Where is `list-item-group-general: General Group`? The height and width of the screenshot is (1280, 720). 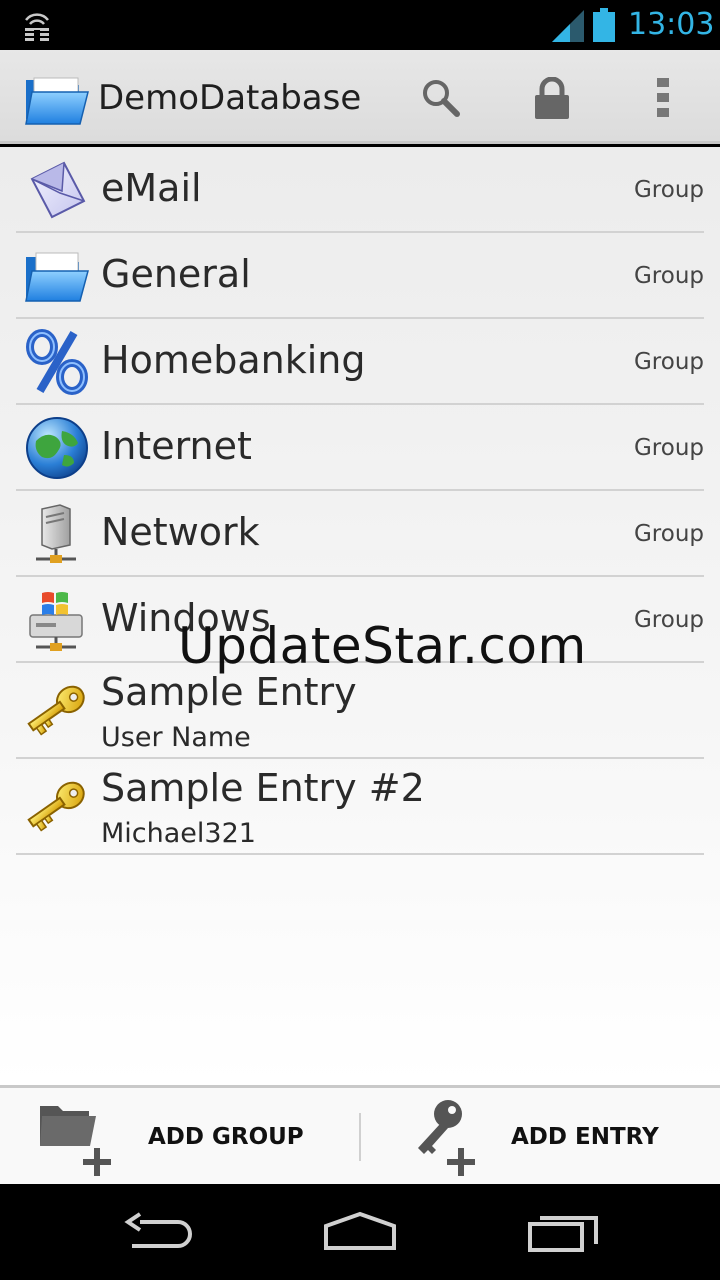 list-item-group-general: General Group is located at coordinates (360, 276).